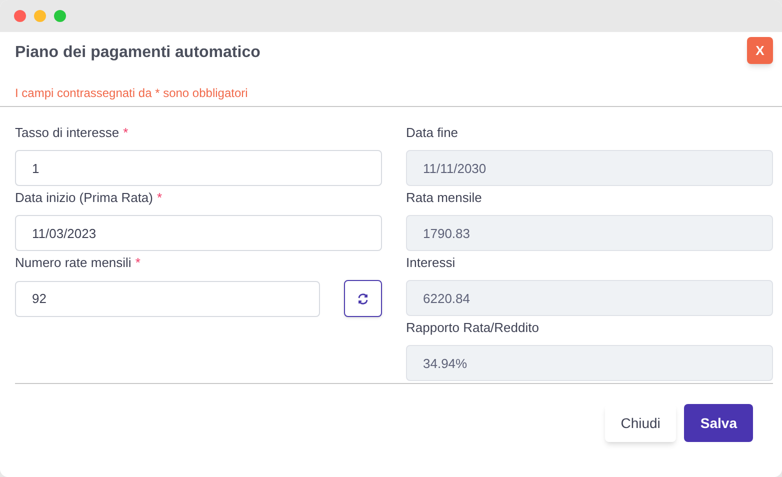  What do you see at coordinates (198, 233) in the screenshot?
I see `input-field: 11/03/2023` at bounding box center [198, 233].